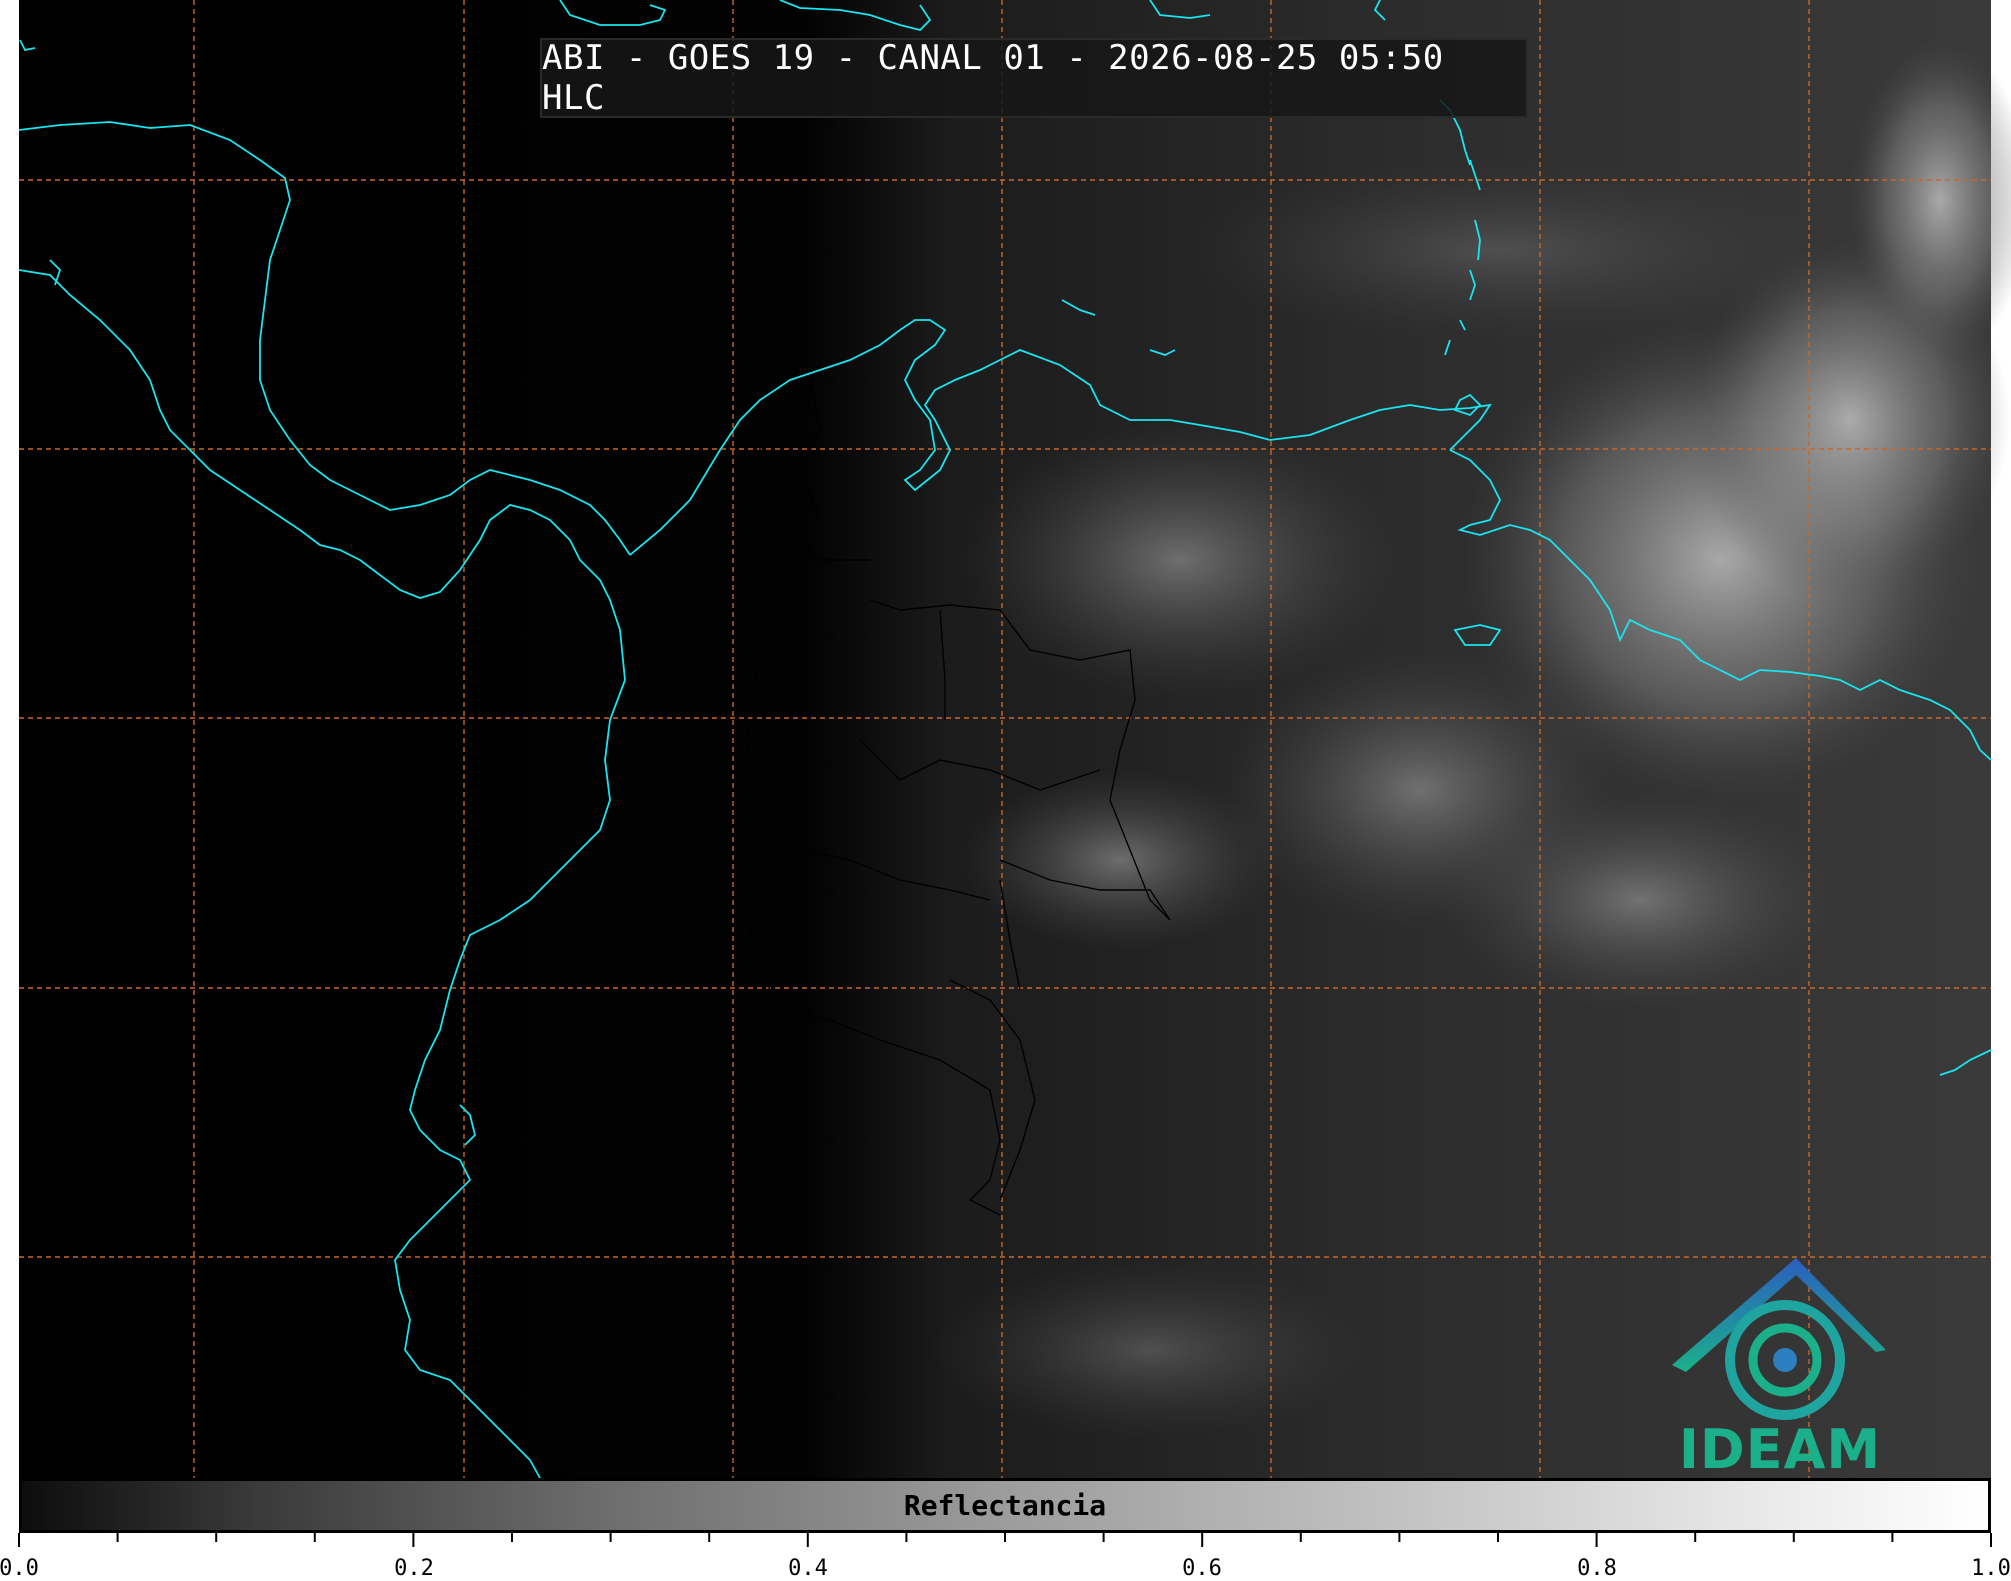  Describe the element at coordinates (1780, 1449) in the screenshot. I see `ideam-logo-text: IDEAM` at that location.